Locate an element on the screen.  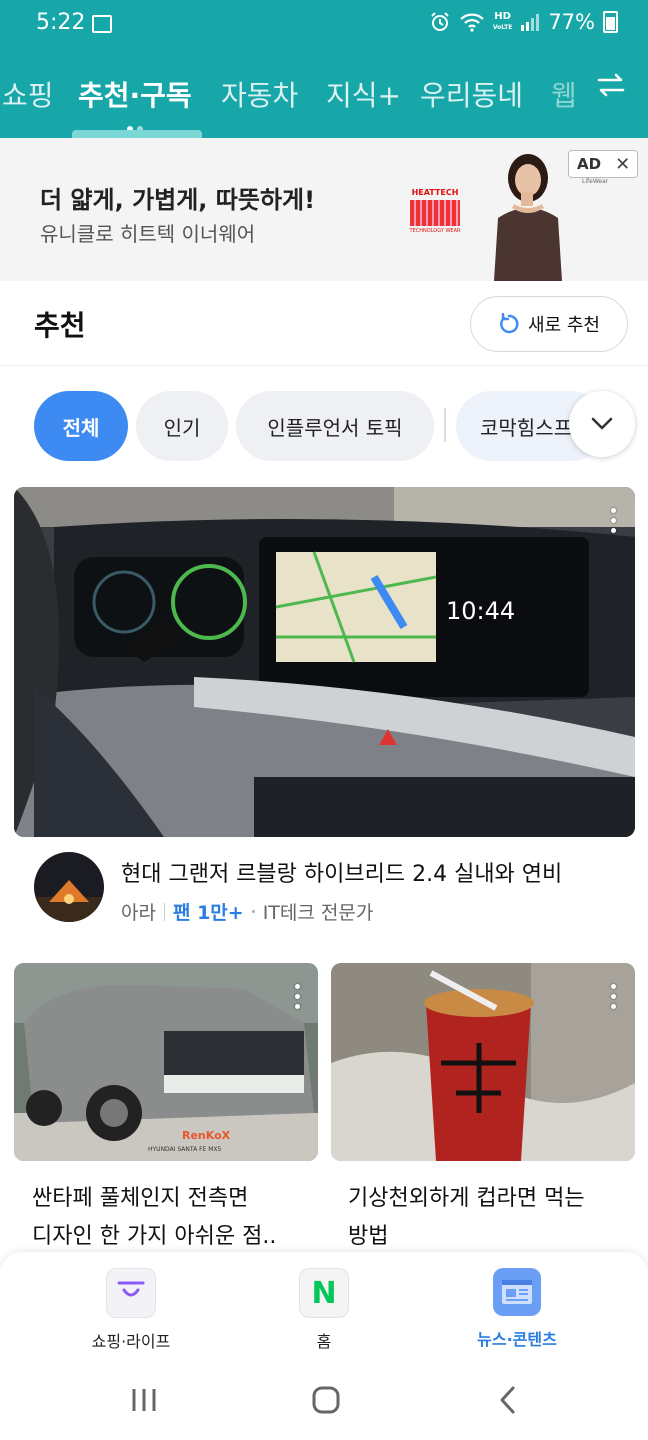
wifi-icon is located at coordinates (472, 22).